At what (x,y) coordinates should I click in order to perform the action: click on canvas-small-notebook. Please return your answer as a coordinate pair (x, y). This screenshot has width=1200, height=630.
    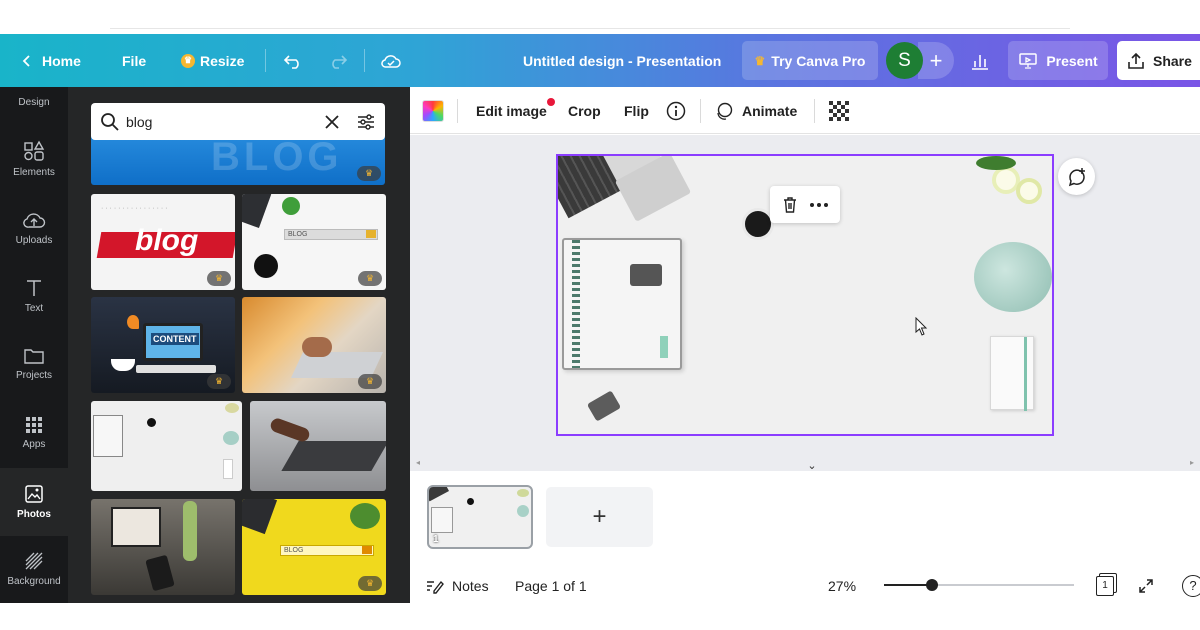
    Looking at the image, I should click on (1012, 373).